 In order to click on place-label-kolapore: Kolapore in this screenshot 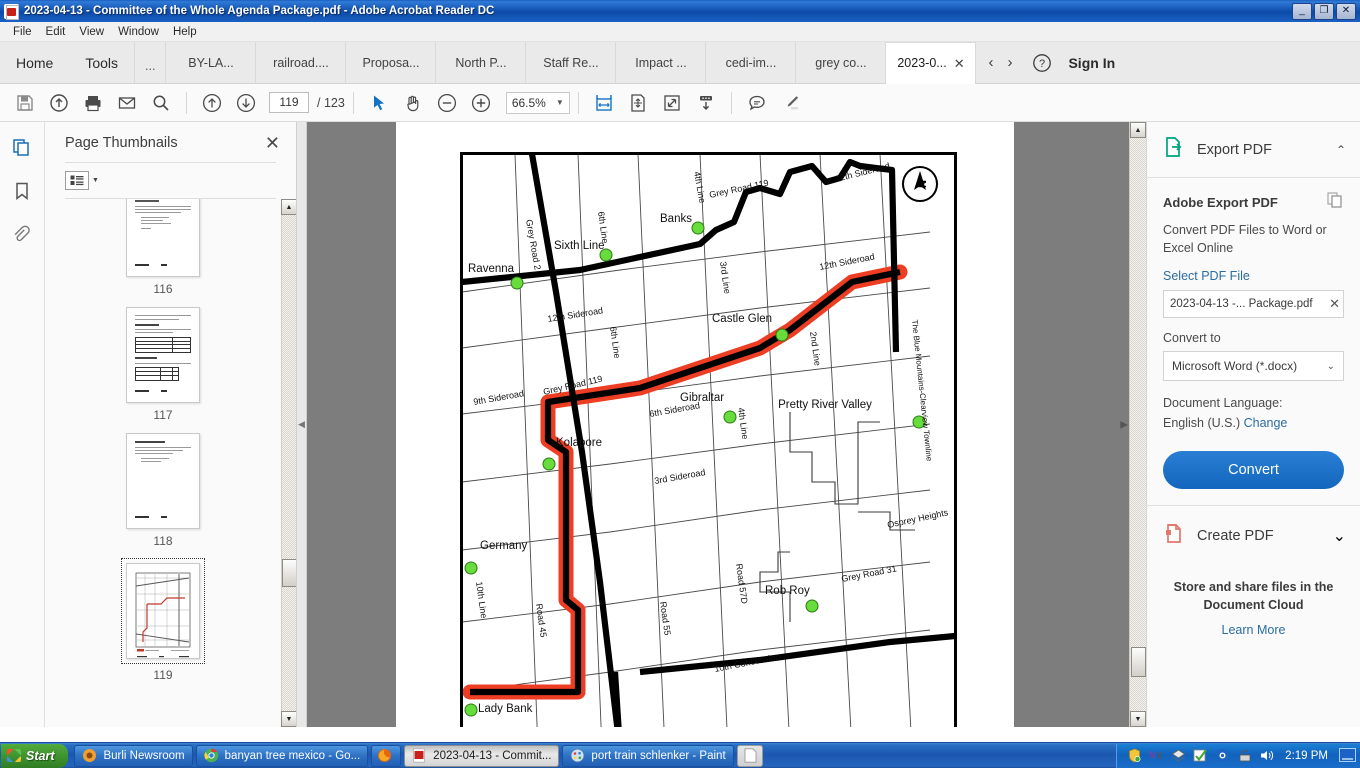, I will do `click(579, 443)`.